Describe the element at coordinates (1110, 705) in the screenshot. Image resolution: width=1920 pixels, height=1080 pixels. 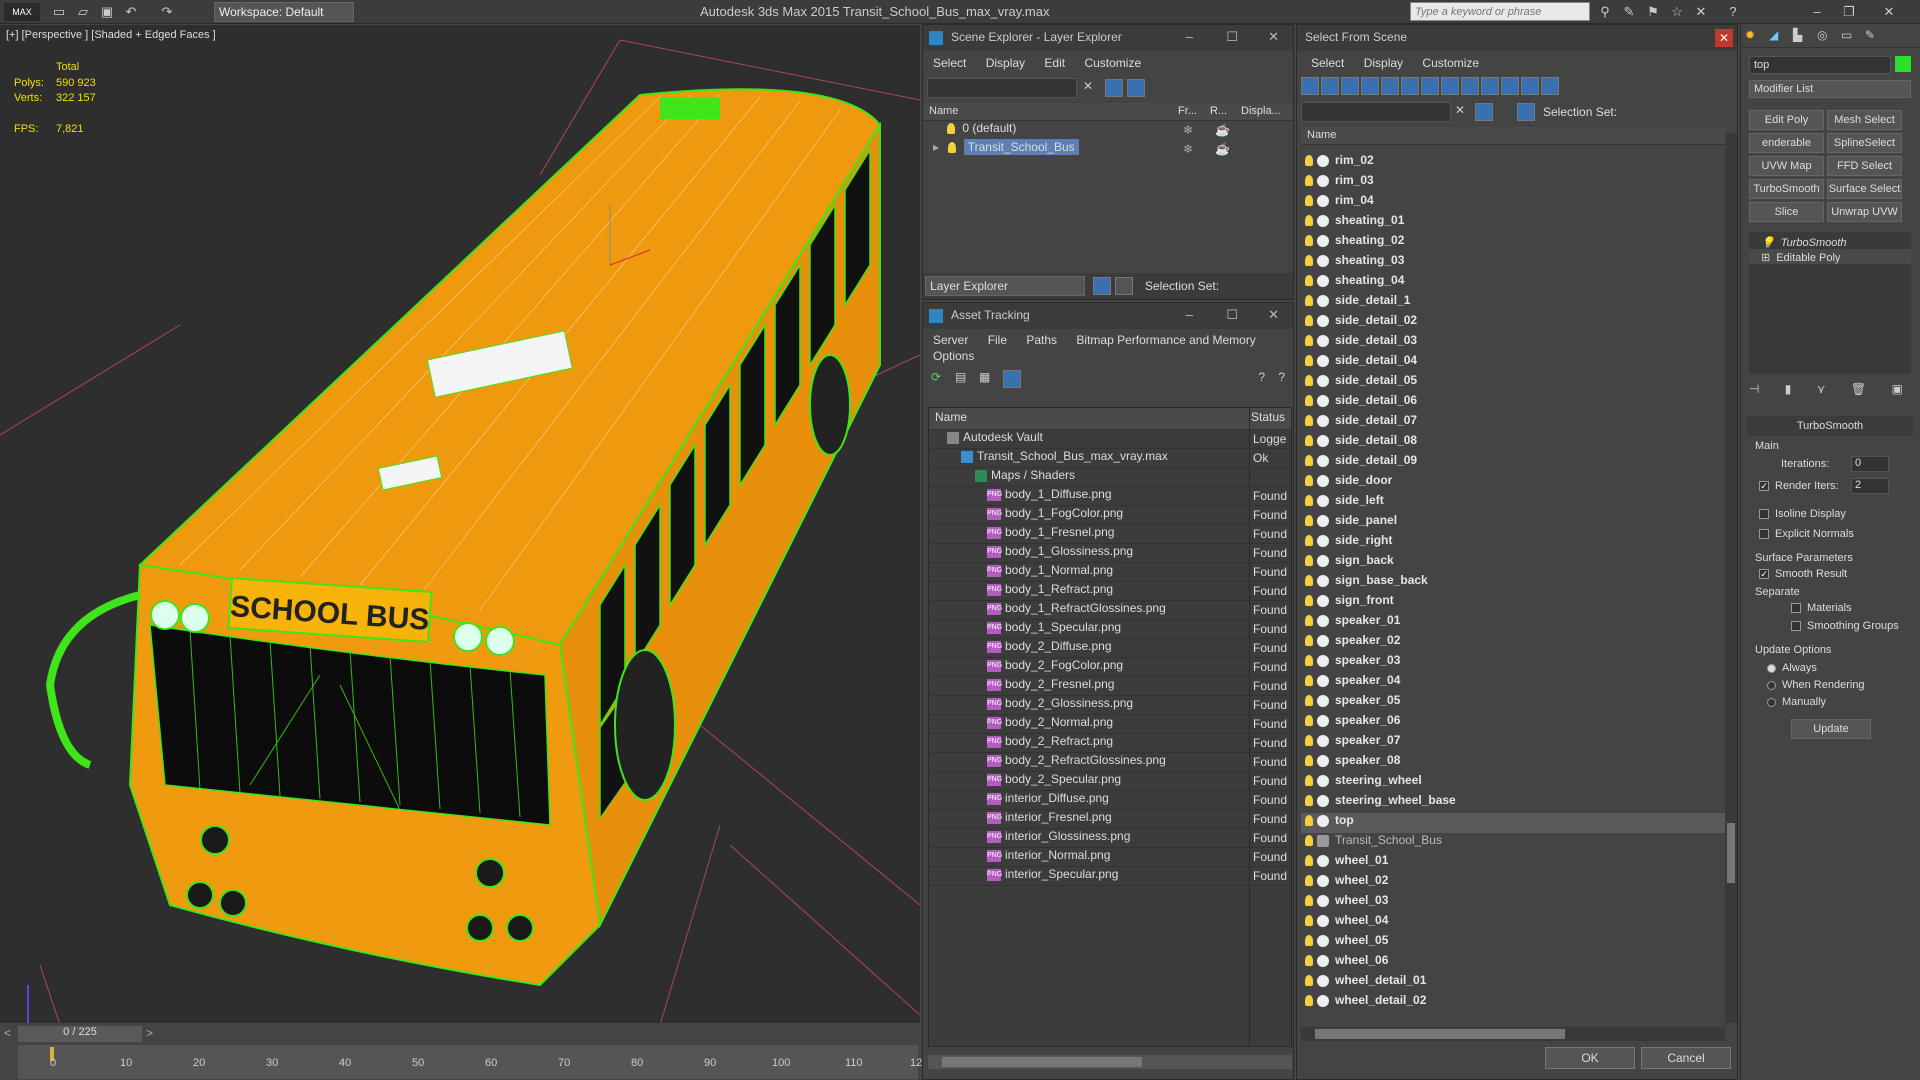
I see `asset-row: PNG body_2_Glossiness.png Found` at that location.